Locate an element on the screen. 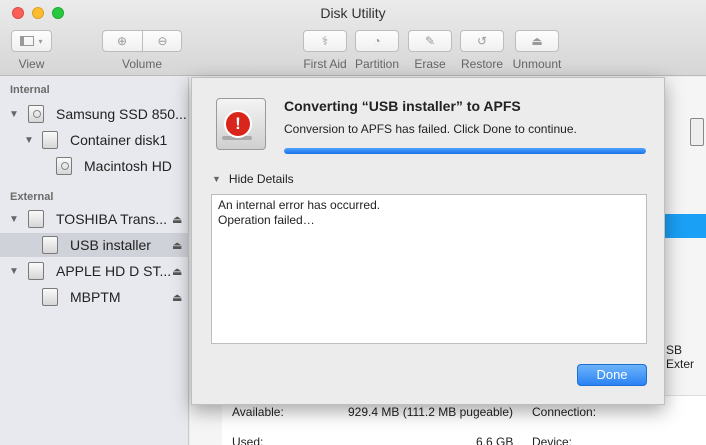 The image size is (706, 445). view-button: ▾ is located at coordinates (31, 41).